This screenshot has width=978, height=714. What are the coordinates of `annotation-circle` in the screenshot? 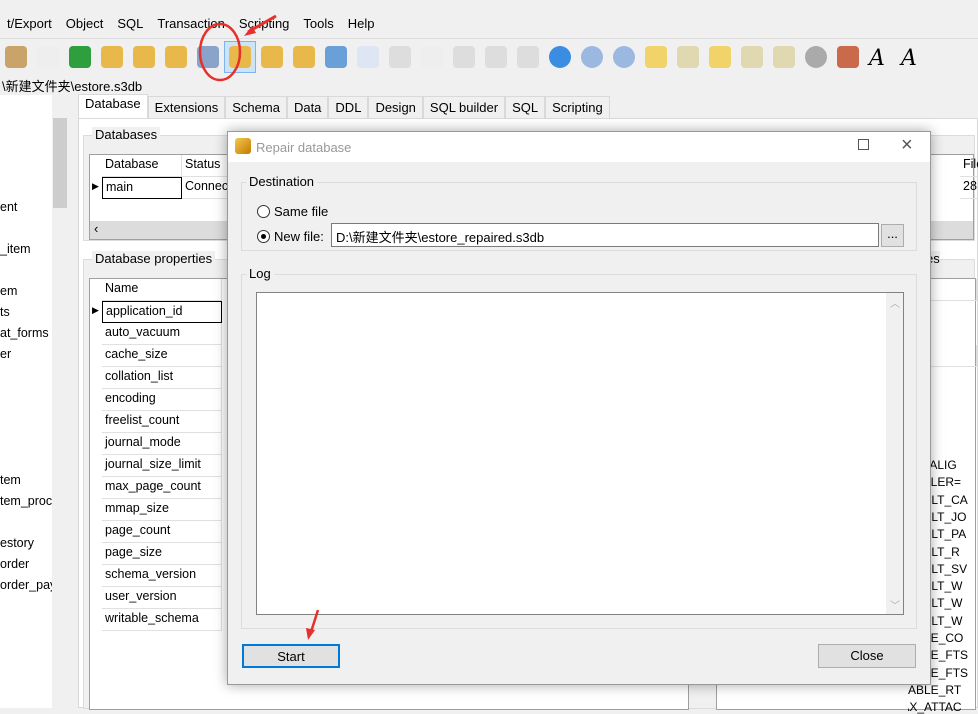 It's located at (220, 52).